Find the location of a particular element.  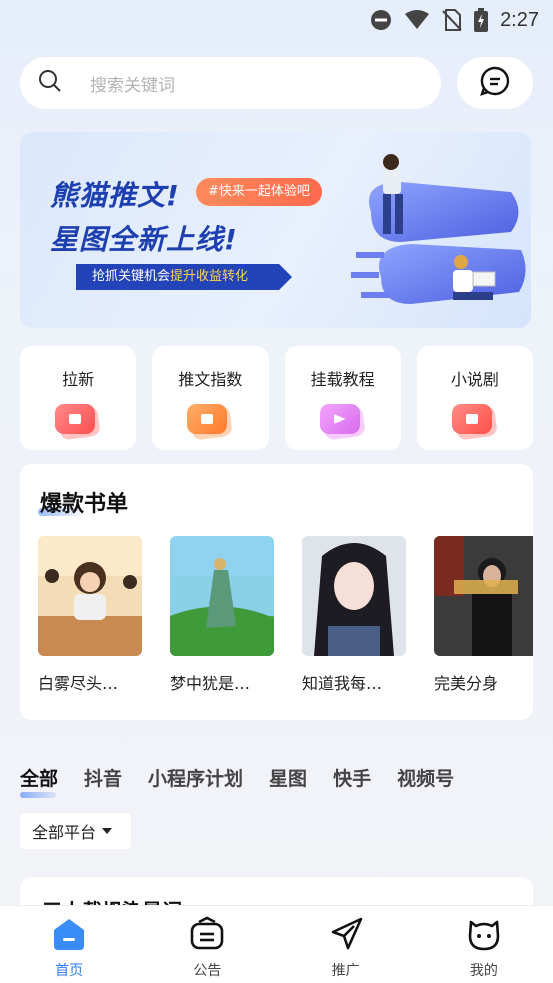

search-input: 搜索关键词 is located at coordinates (230, 83).